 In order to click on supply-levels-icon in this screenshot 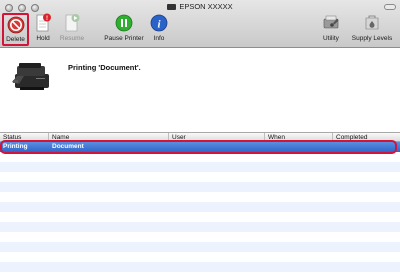, I will do `click(372, 23)`.